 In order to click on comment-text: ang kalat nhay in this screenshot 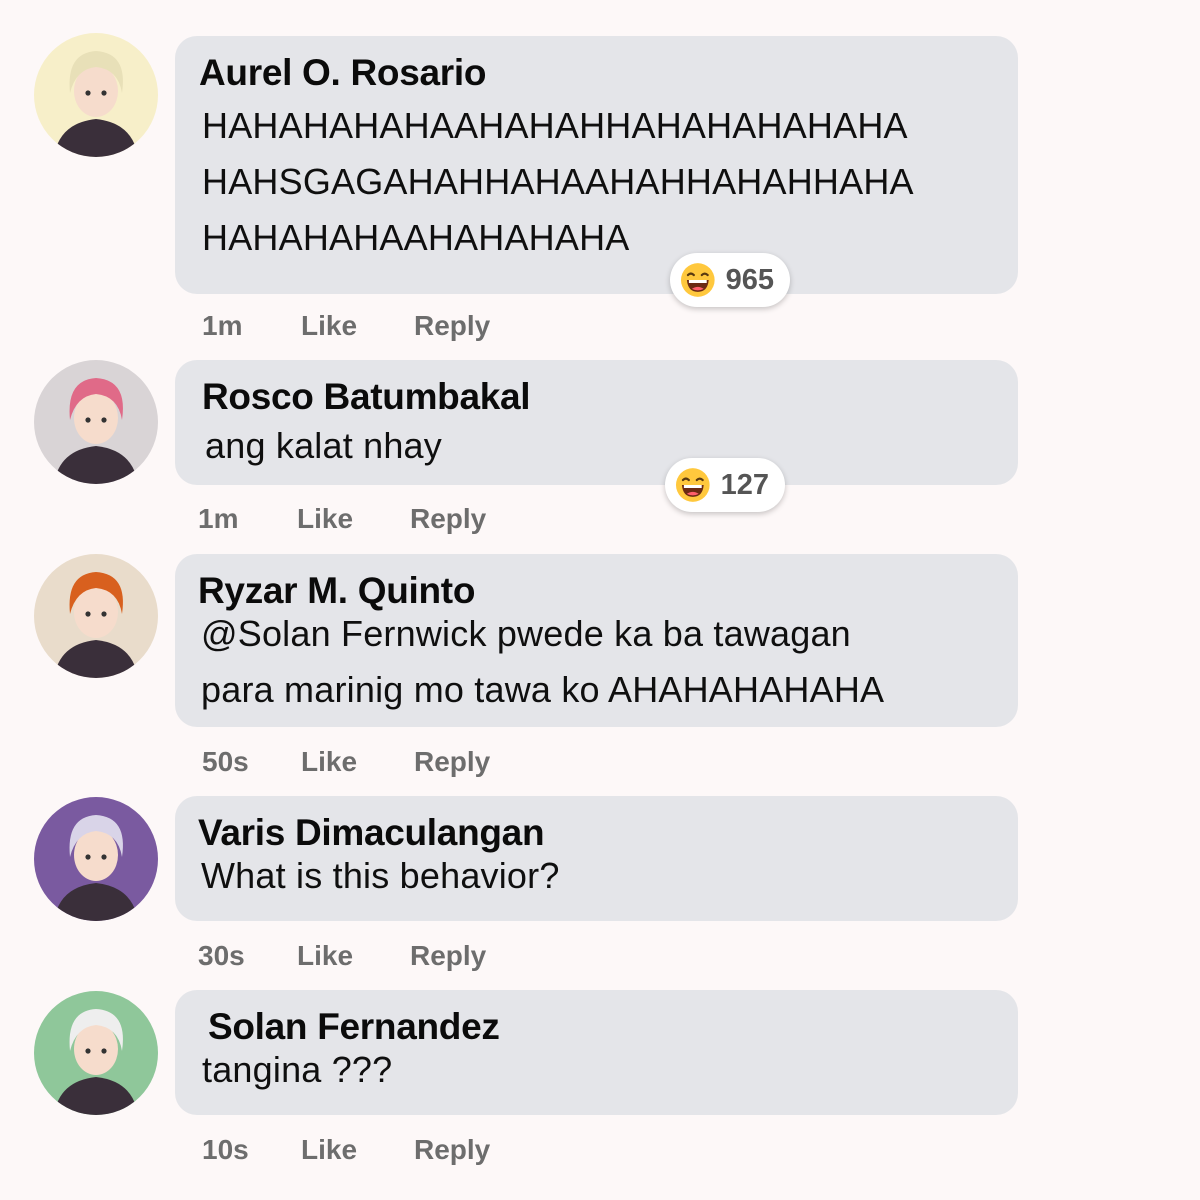, I will do `click(323, 445)`.